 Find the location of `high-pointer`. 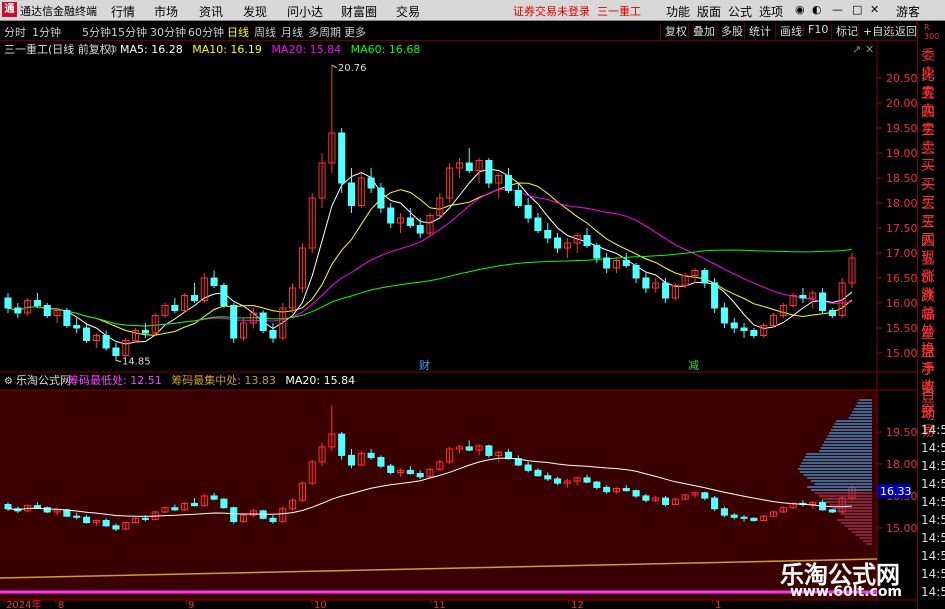

high-pointer is located at coordinates (334, 66).